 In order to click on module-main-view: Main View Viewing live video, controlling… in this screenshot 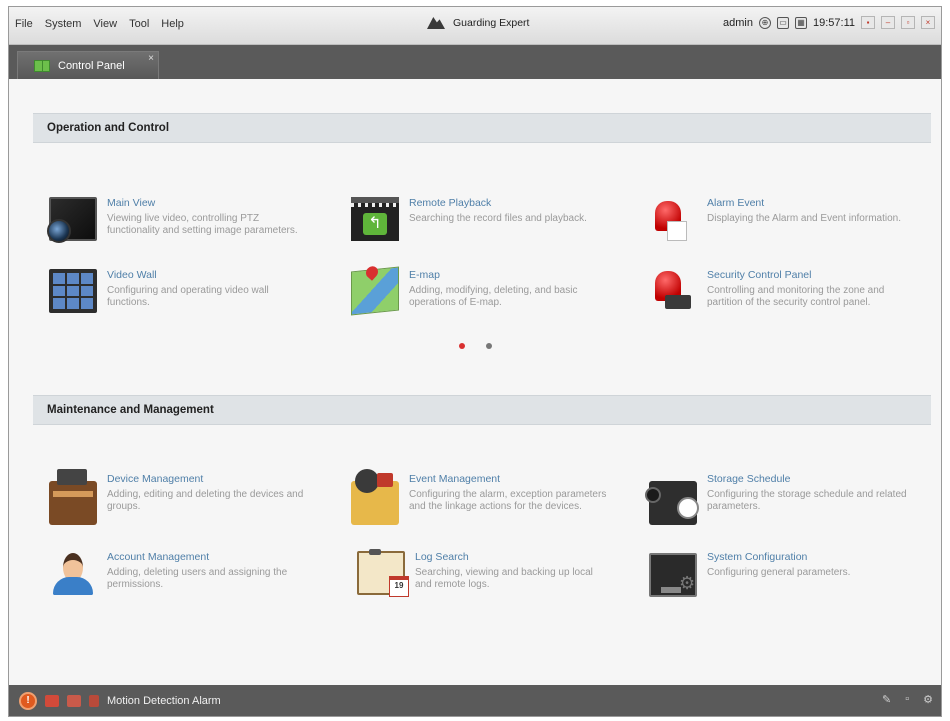, I will do `click(178, 227)`.